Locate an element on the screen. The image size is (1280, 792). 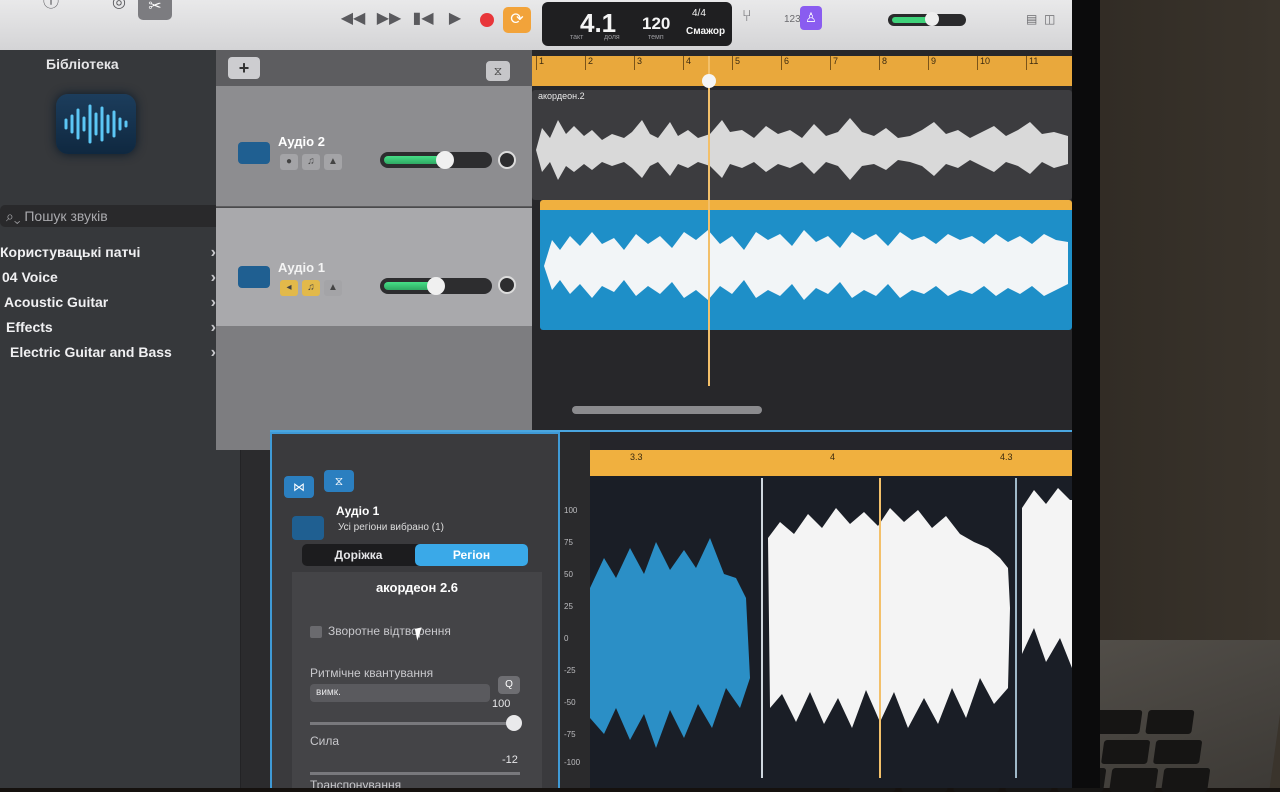
tab-region: Регіон is located at coordinates (471, 555).